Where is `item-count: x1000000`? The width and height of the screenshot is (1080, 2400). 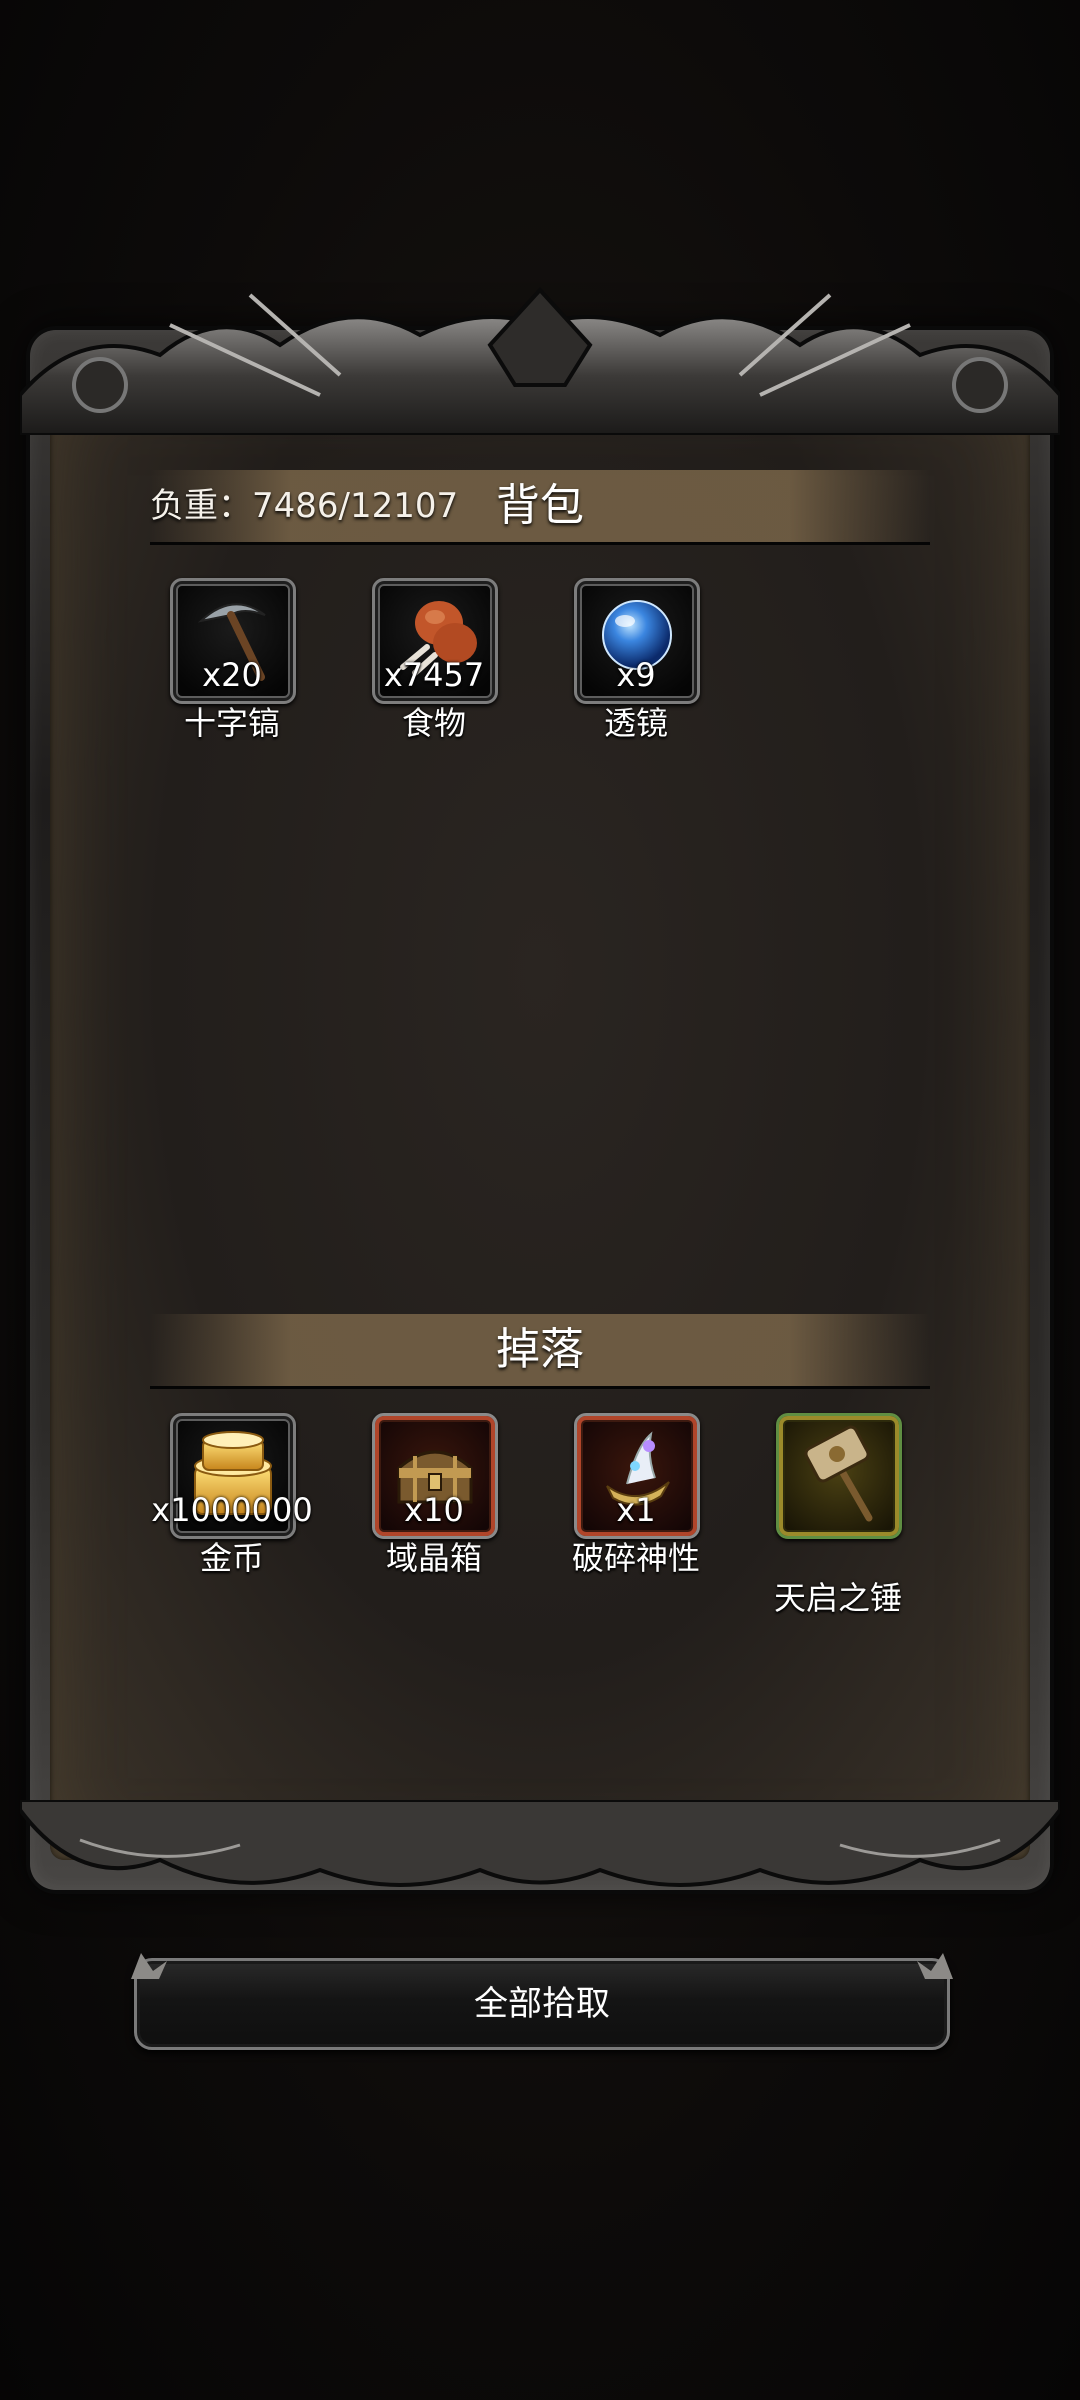 item-count: x1000000 is located at coordinates (232, 1510).